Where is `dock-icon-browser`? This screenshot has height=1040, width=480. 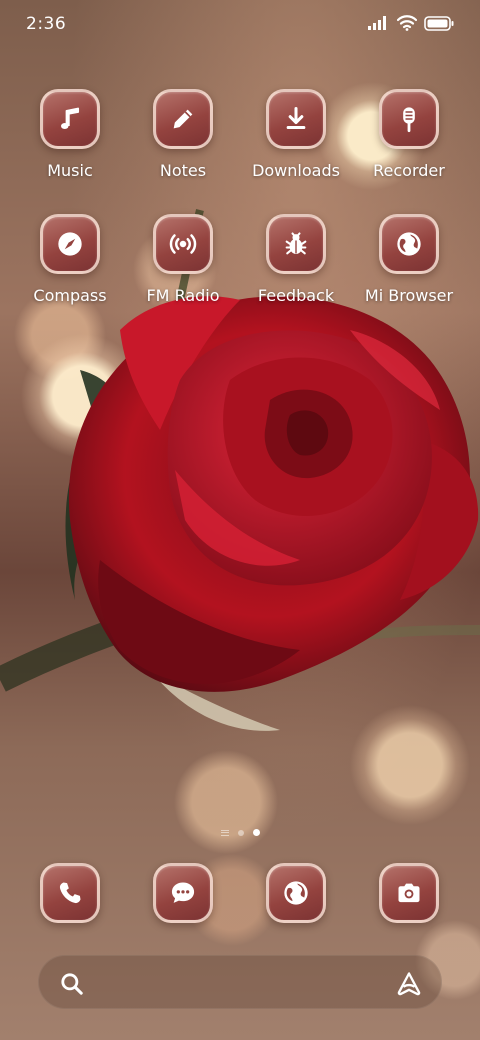 dock-icon-browser is located at coordinates (296, 893).